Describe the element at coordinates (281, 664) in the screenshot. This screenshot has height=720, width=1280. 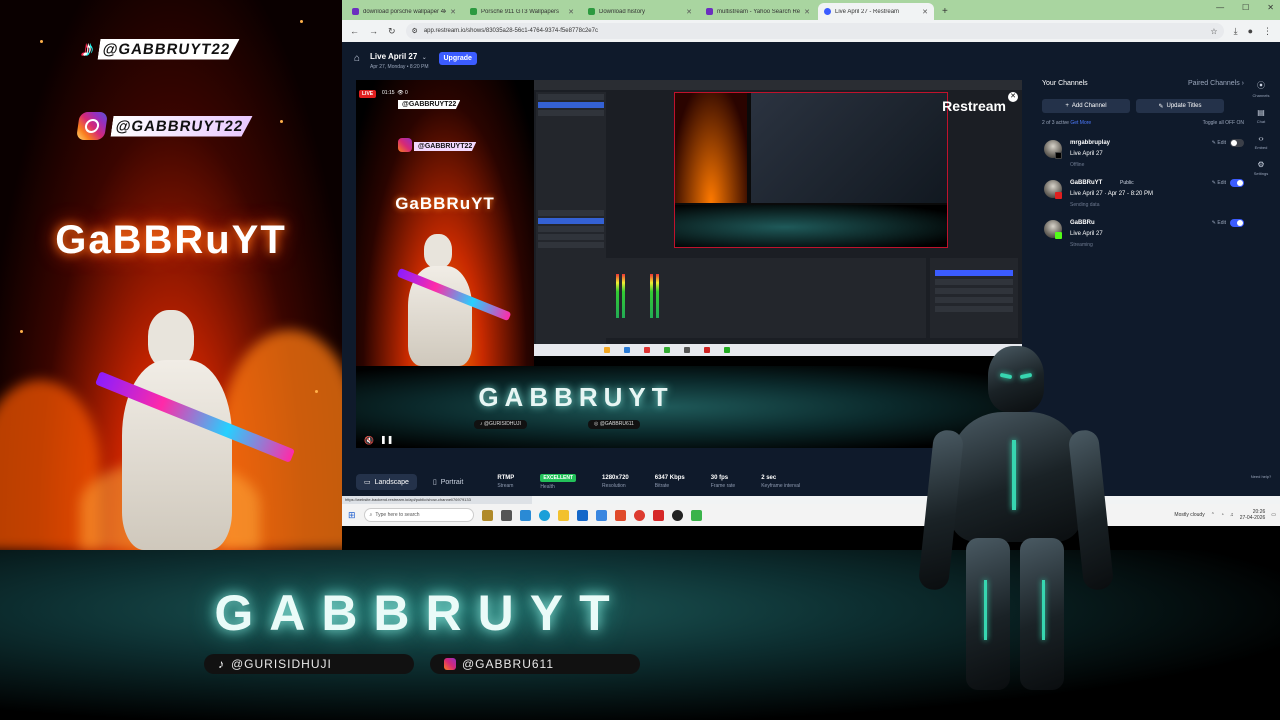
I see `bottom-tiktok-text: @GURISIDHUJI` at that location.